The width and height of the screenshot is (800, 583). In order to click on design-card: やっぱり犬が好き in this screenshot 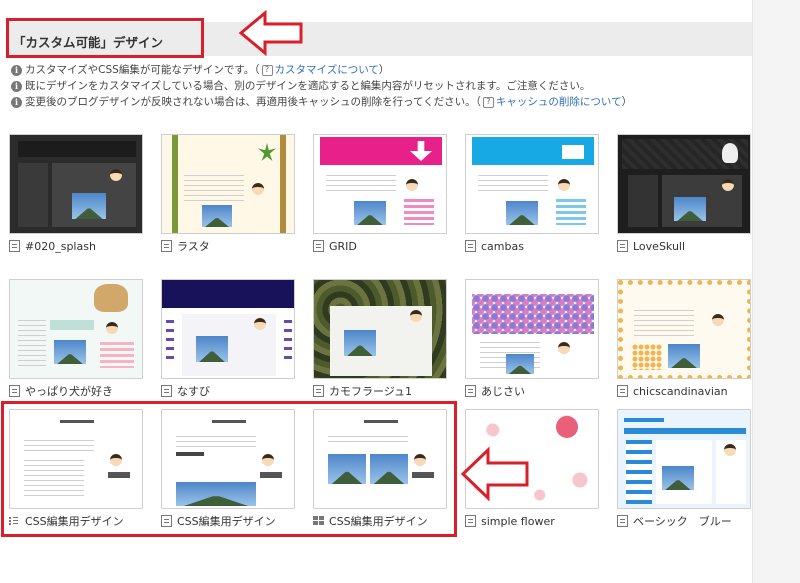, I will do `click(76, 338)`.